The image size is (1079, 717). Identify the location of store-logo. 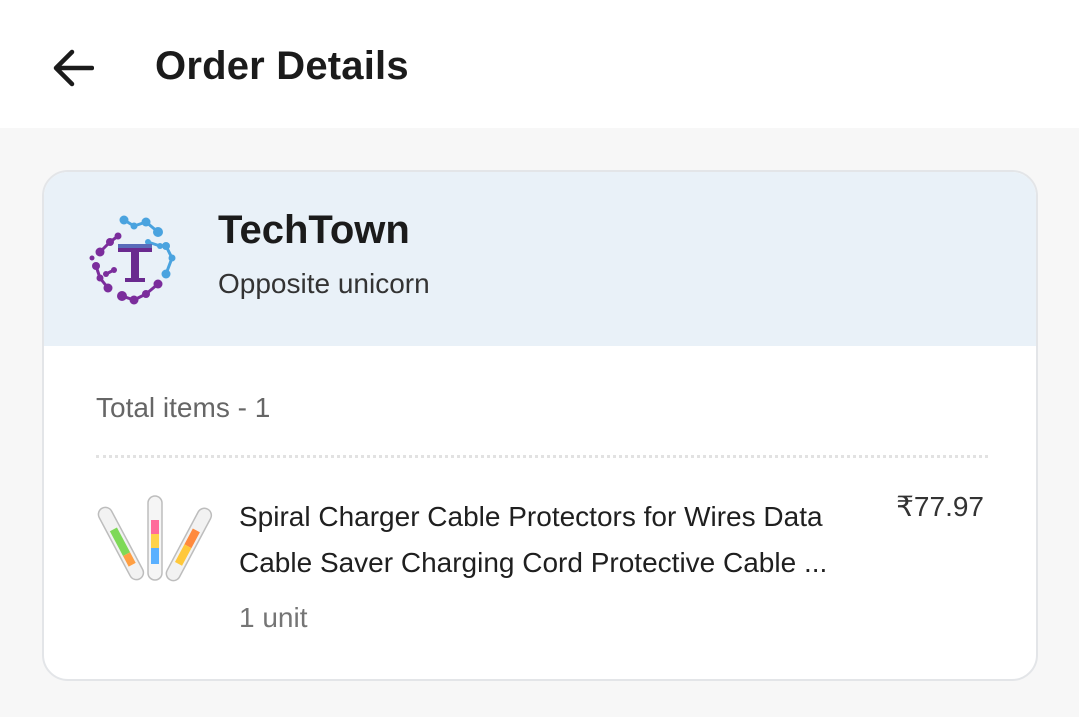
(132, 260).